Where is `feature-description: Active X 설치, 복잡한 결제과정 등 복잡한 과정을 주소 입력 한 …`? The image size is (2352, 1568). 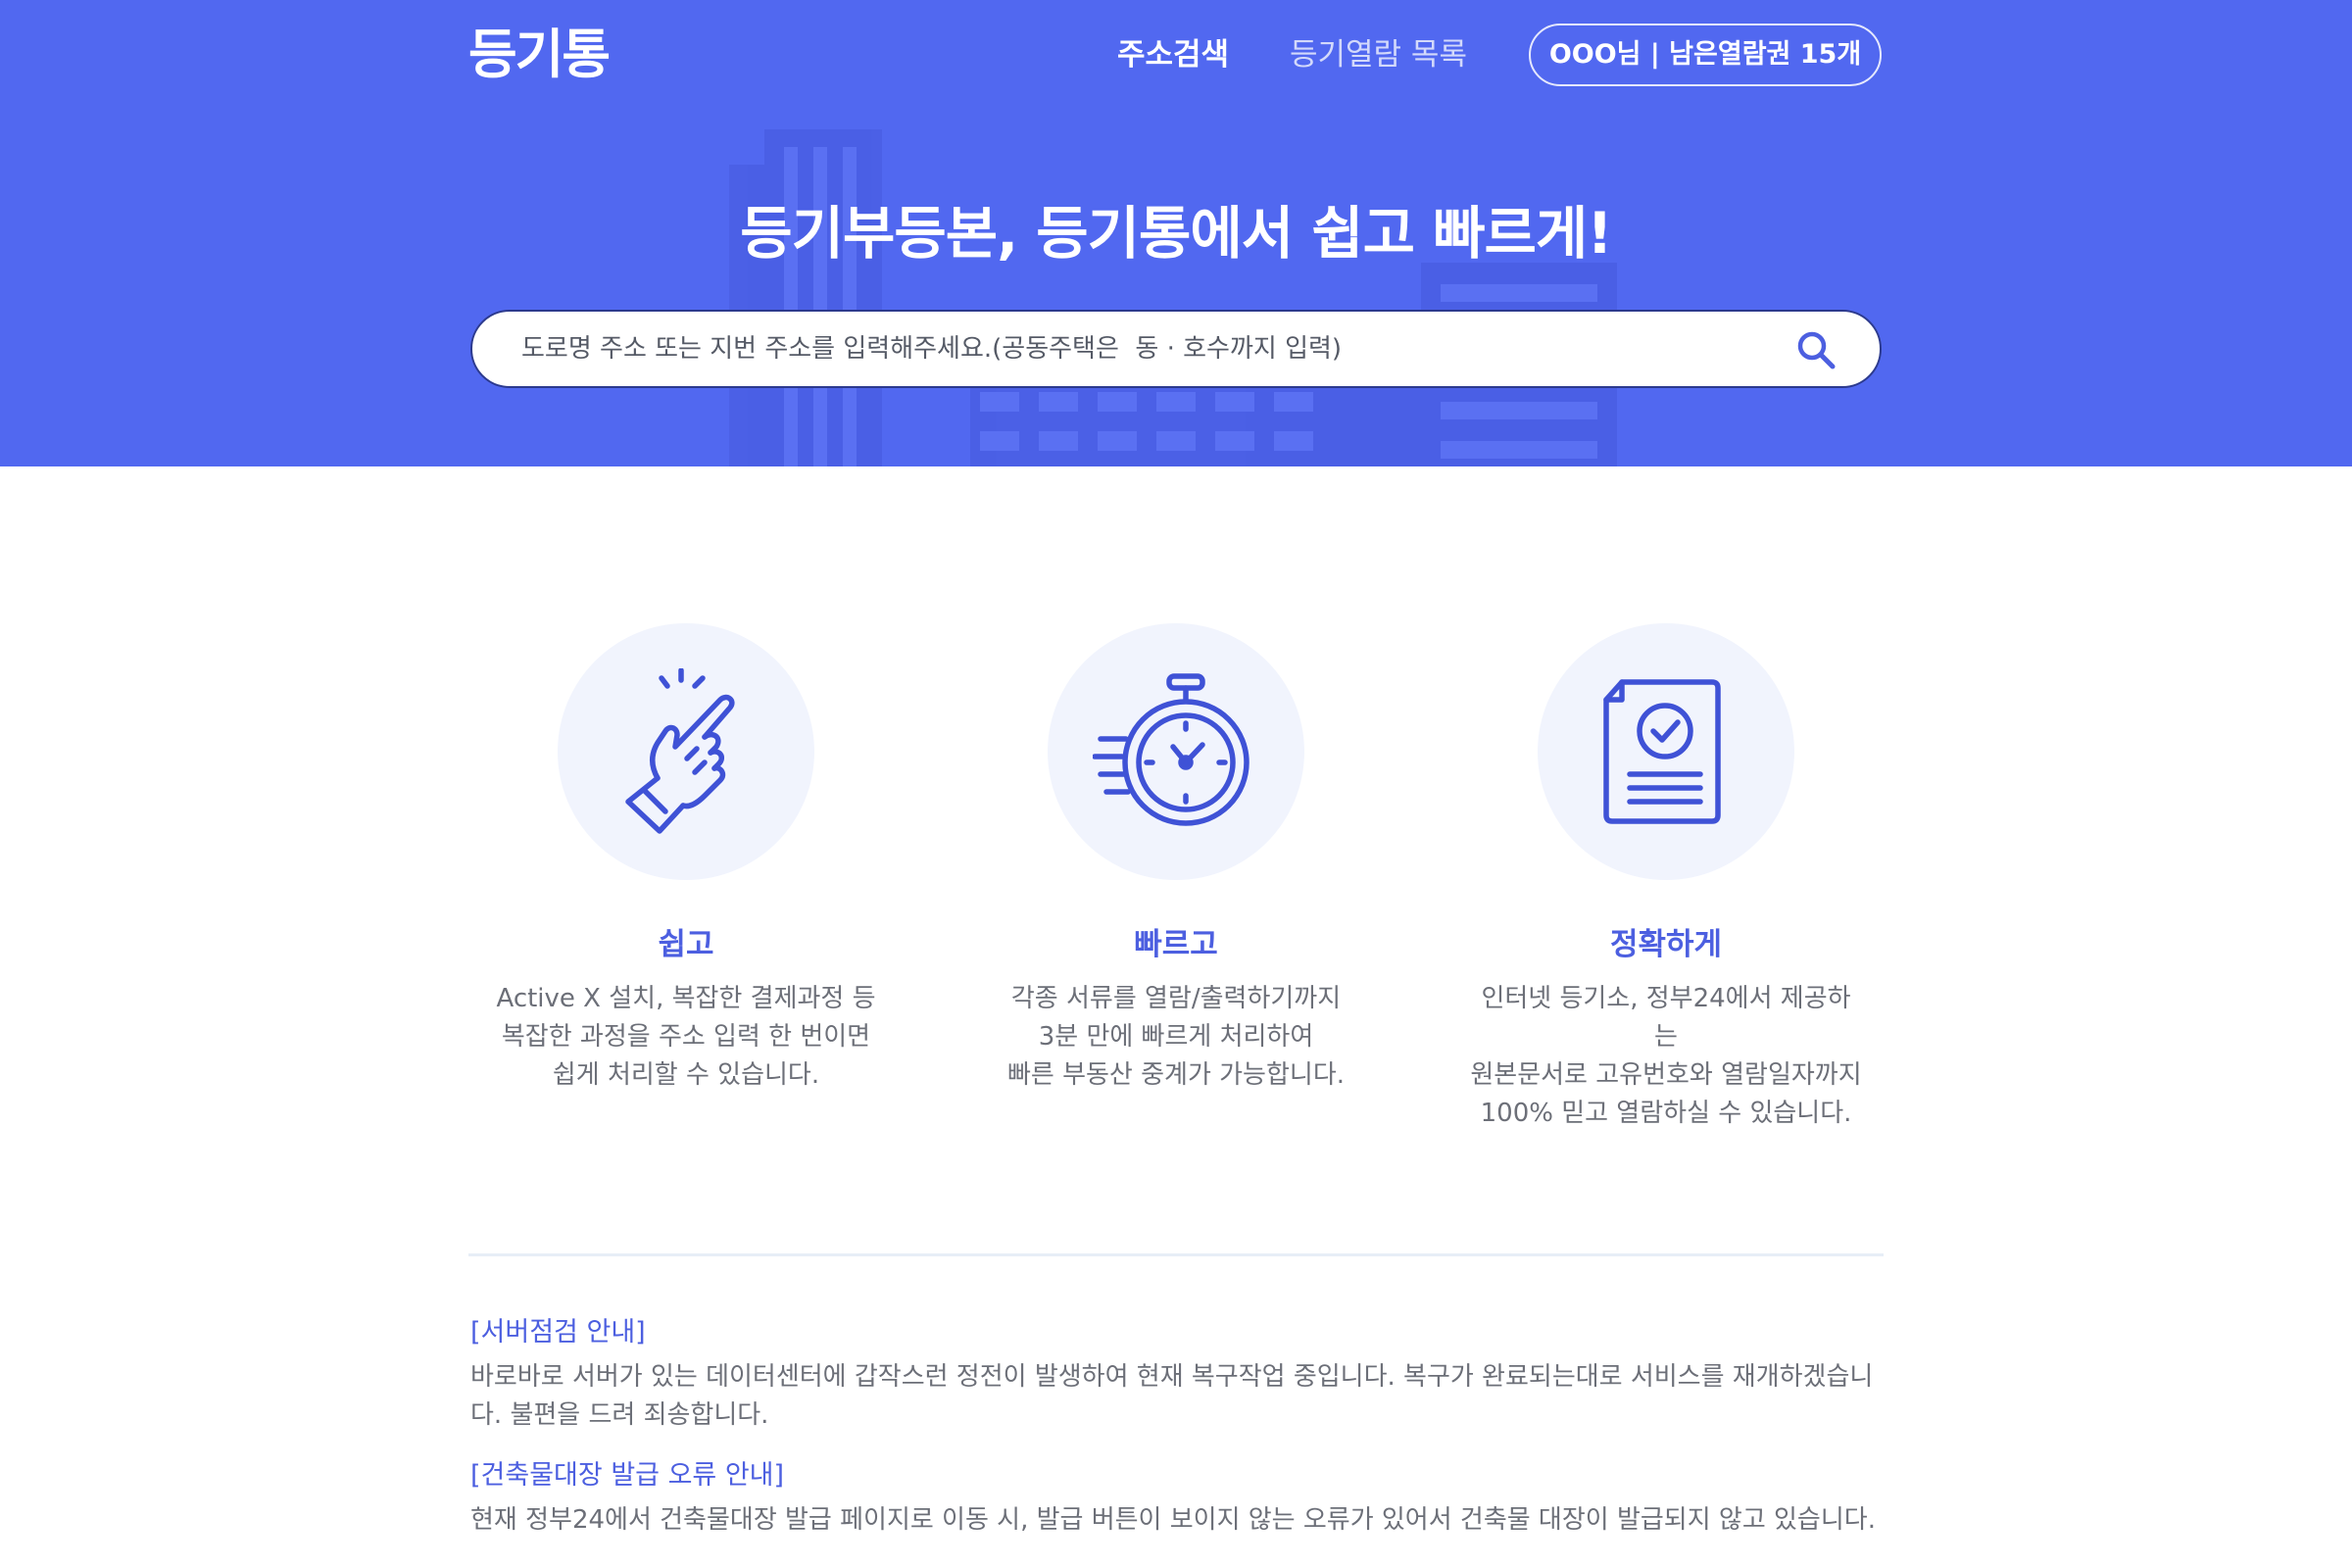
feature-description: Active X 설치, 복잡한 결제과정 등 복잡한 과정을 주소 입력 한 … is located at coordinates (686, 1037).